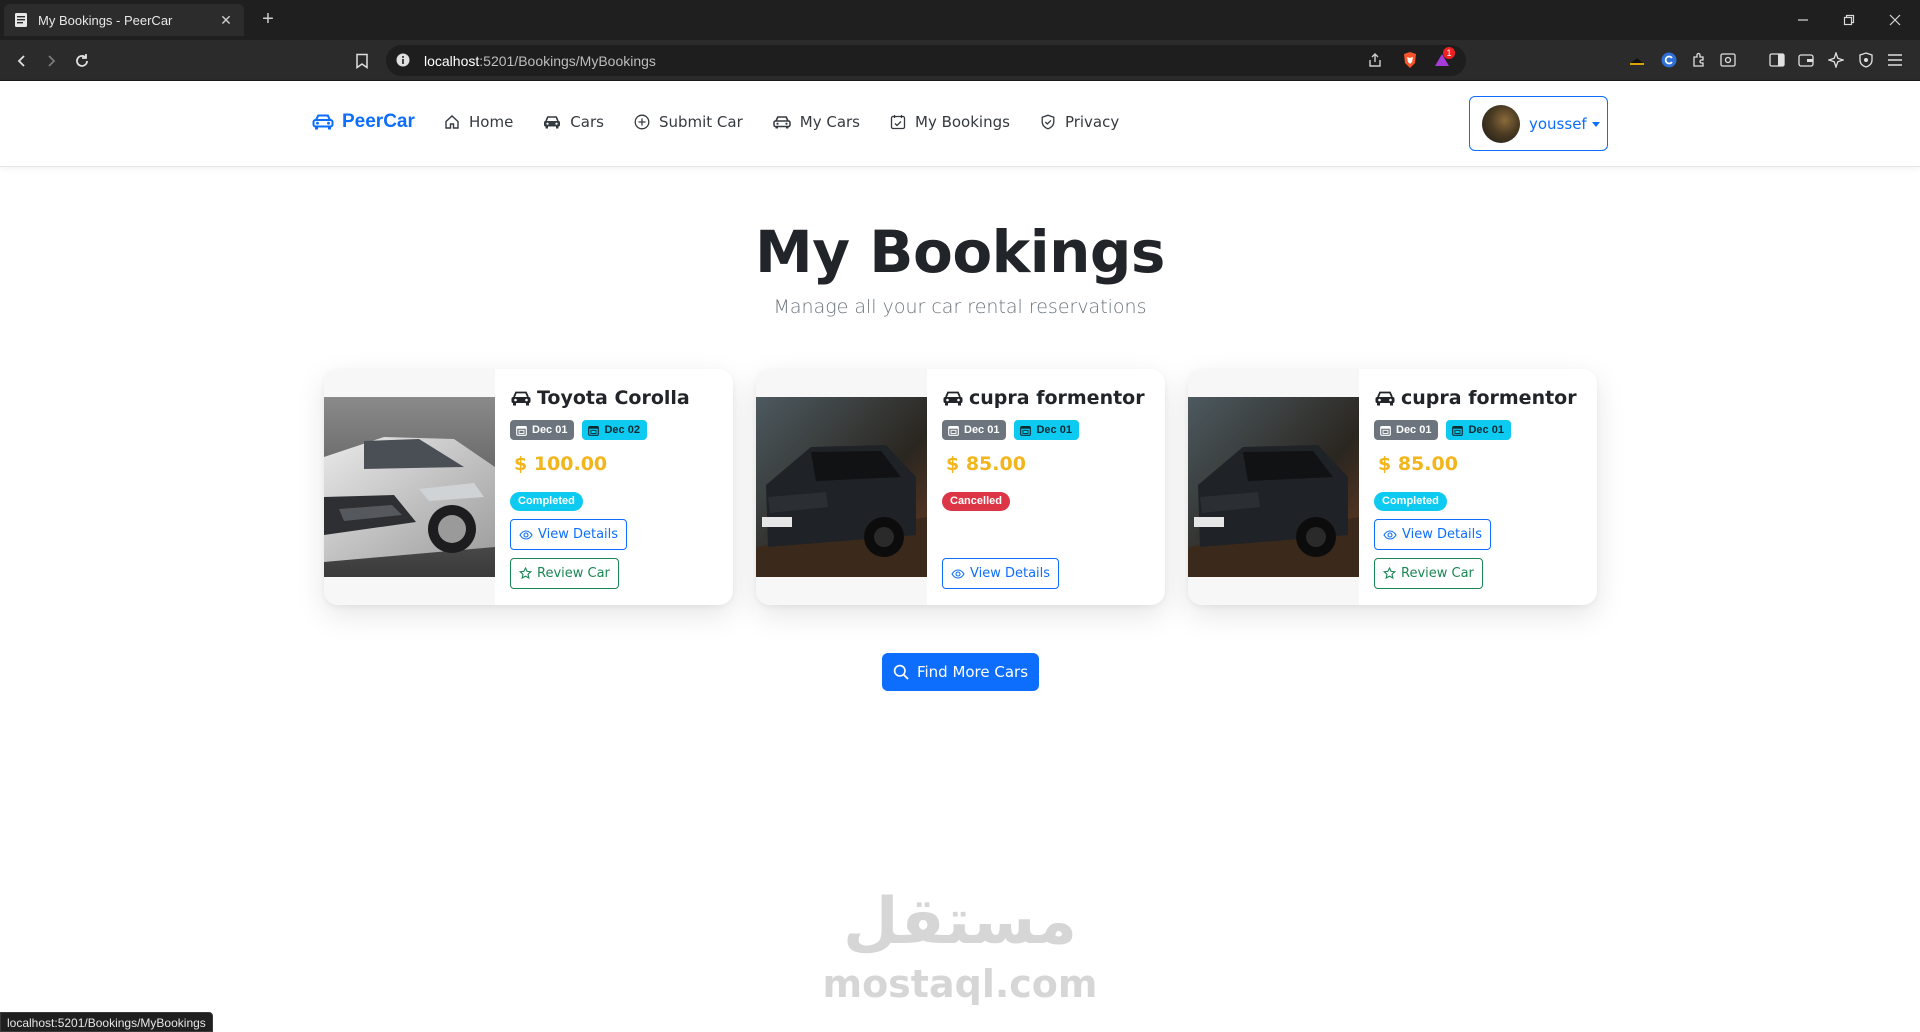  I want to click on extensions-puzzle-icon, so click(1699, 60).